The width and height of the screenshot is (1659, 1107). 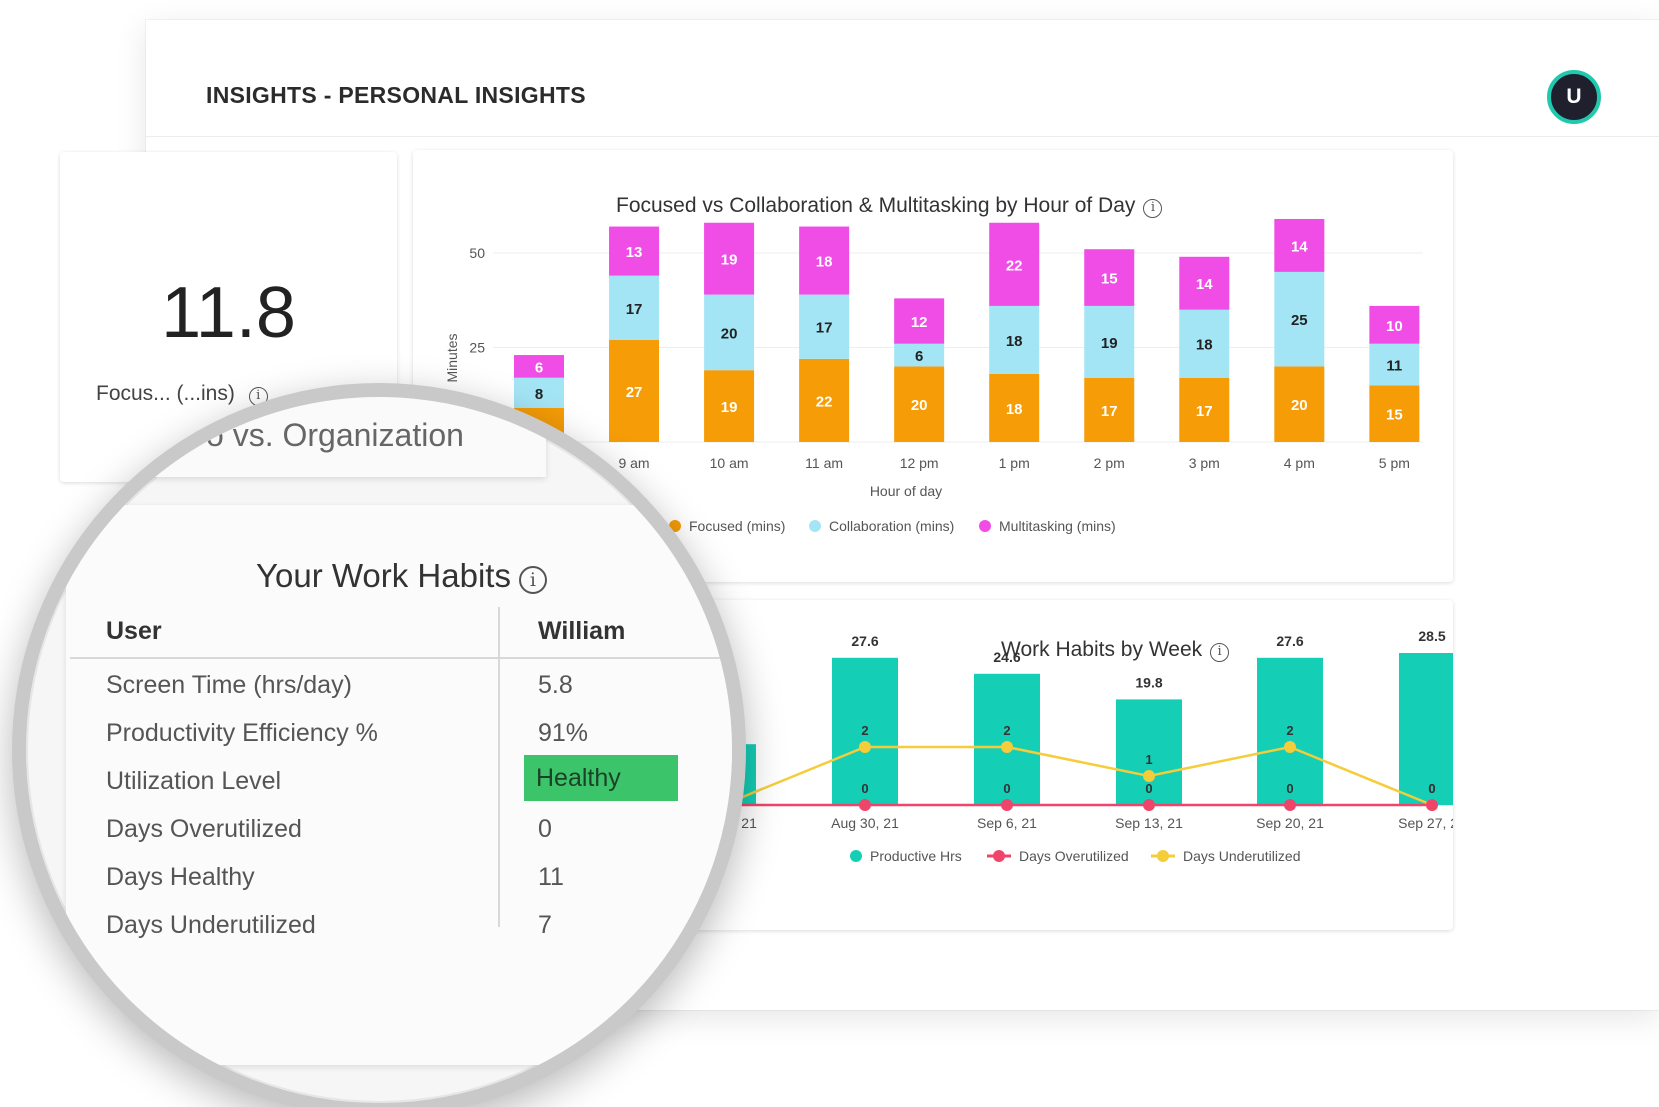 I want to click on x-axis-label: Hour of day, so click(x=906, y=491).